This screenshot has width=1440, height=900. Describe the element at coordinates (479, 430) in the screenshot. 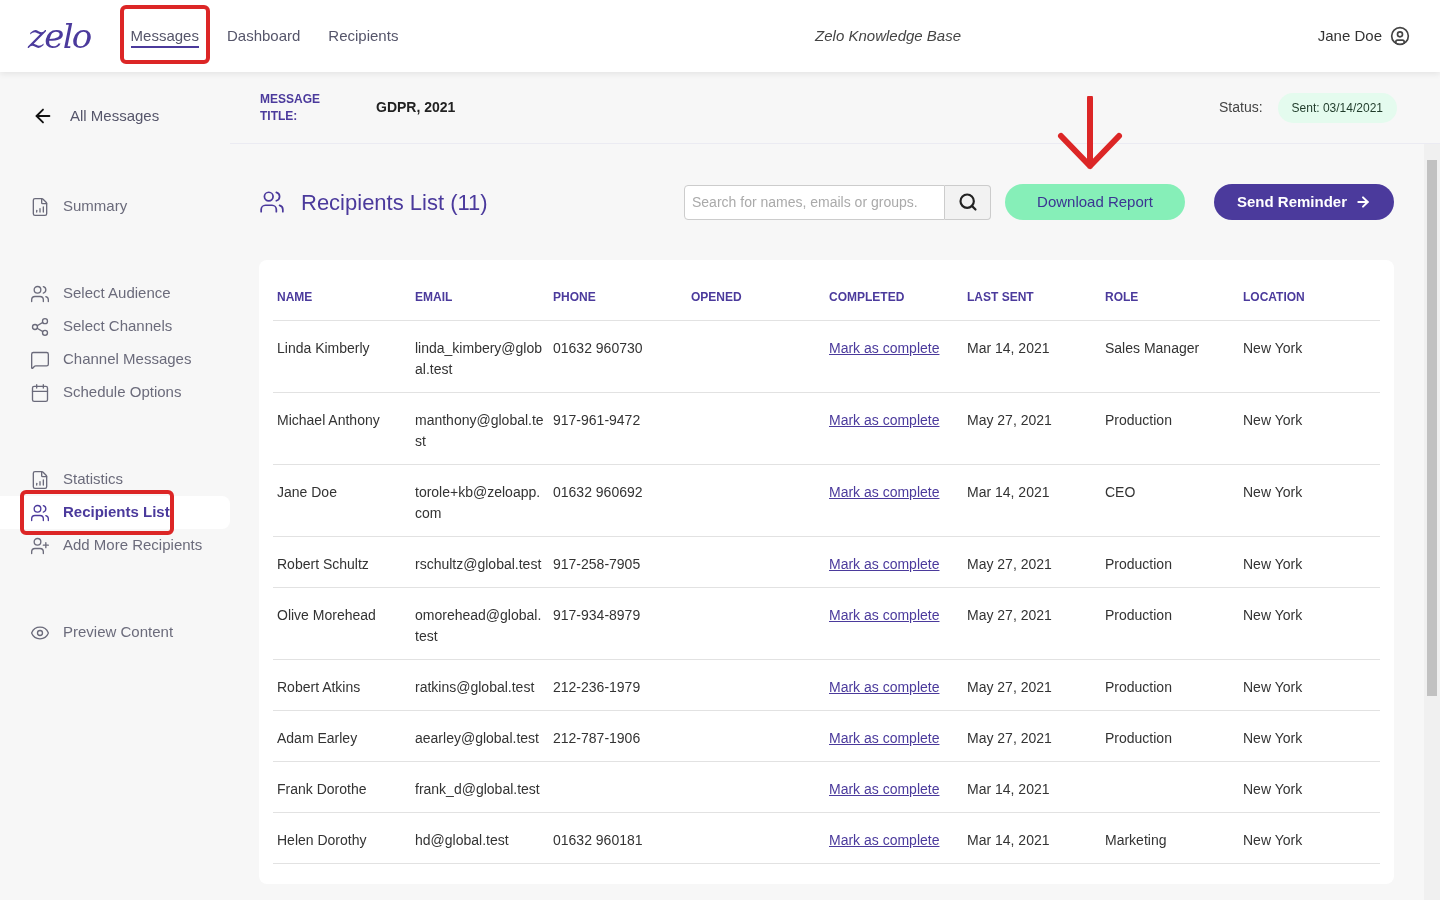

I see `table-cell: manthony@global.test` at that location.